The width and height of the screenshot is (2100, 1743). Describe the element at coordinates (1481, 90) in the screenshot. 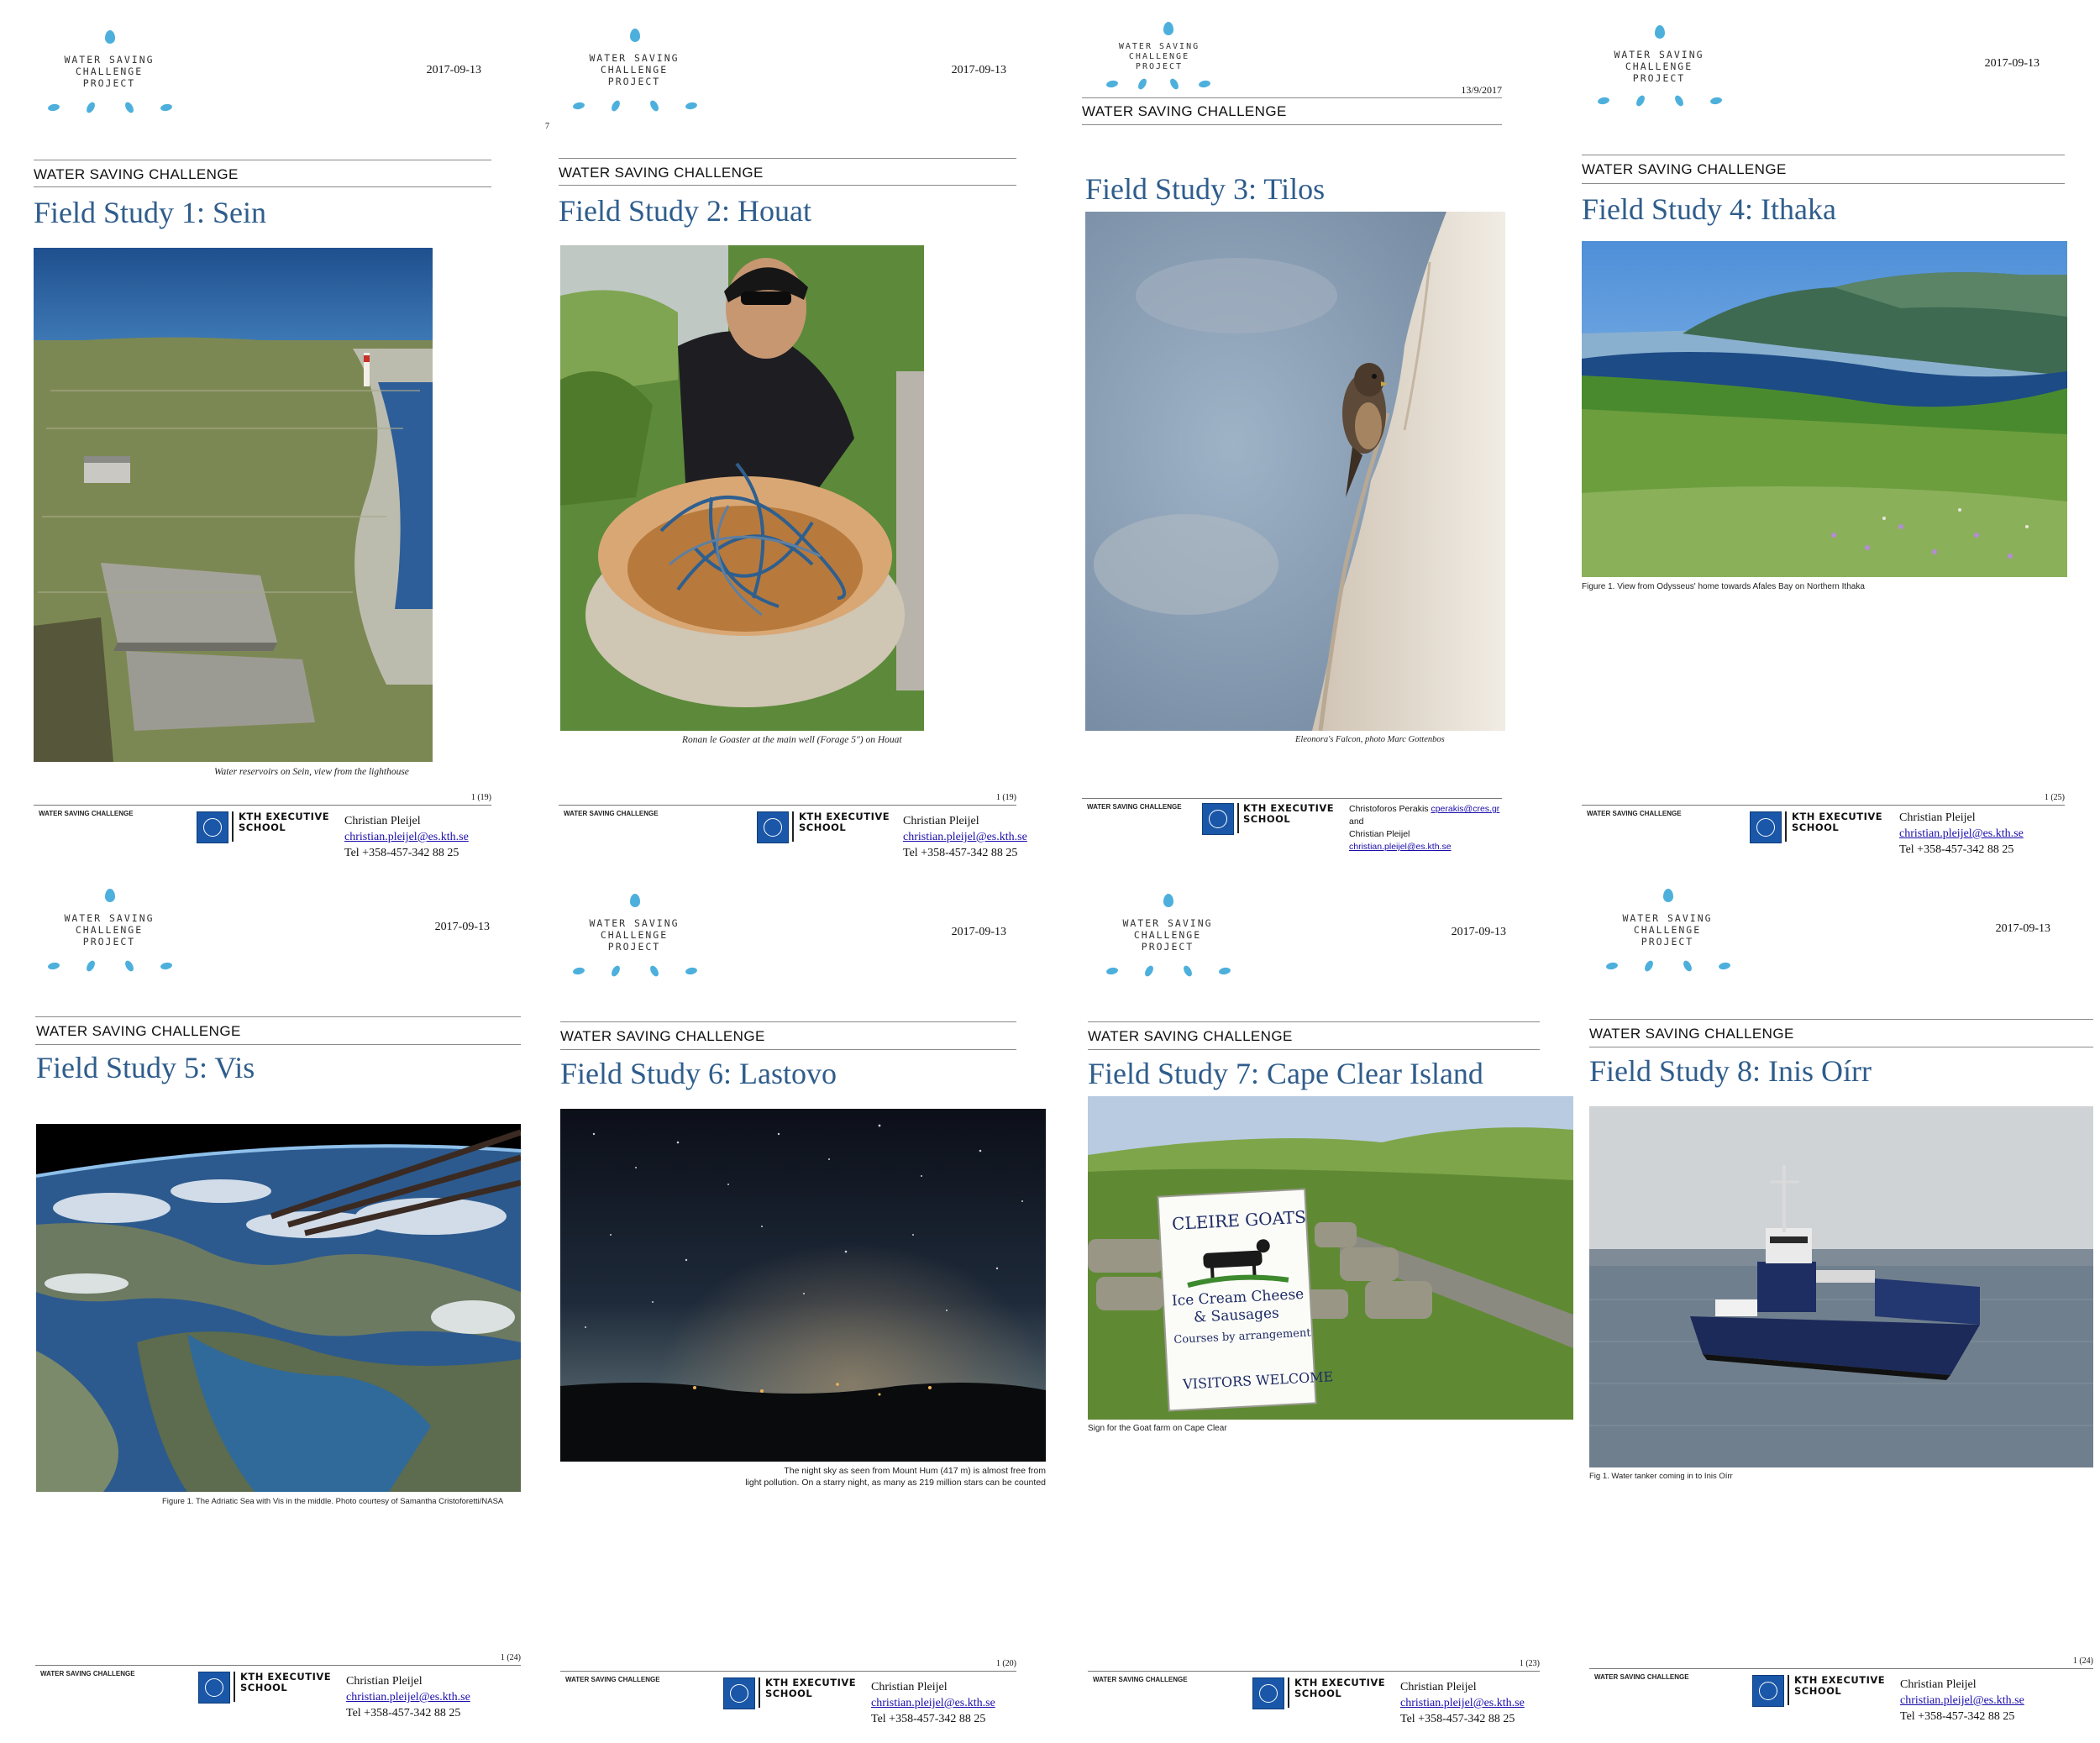

I see `document-date: 13/9/2017` at that location.